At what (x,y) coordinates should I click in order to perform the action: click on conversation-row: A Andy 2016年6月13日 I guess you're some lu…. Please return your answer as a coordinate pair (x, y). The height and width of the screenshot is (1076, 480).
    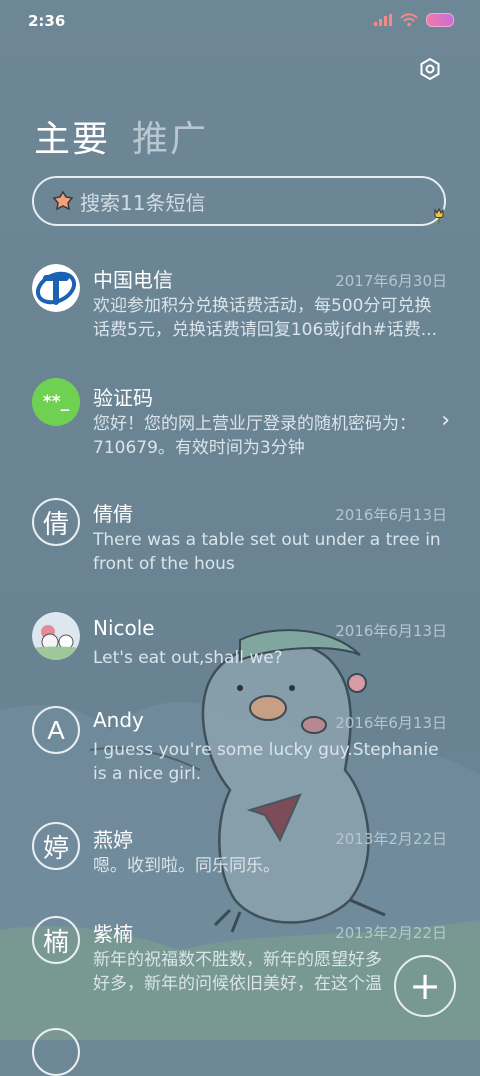
    Looking at the image, I should click on (240, 756).